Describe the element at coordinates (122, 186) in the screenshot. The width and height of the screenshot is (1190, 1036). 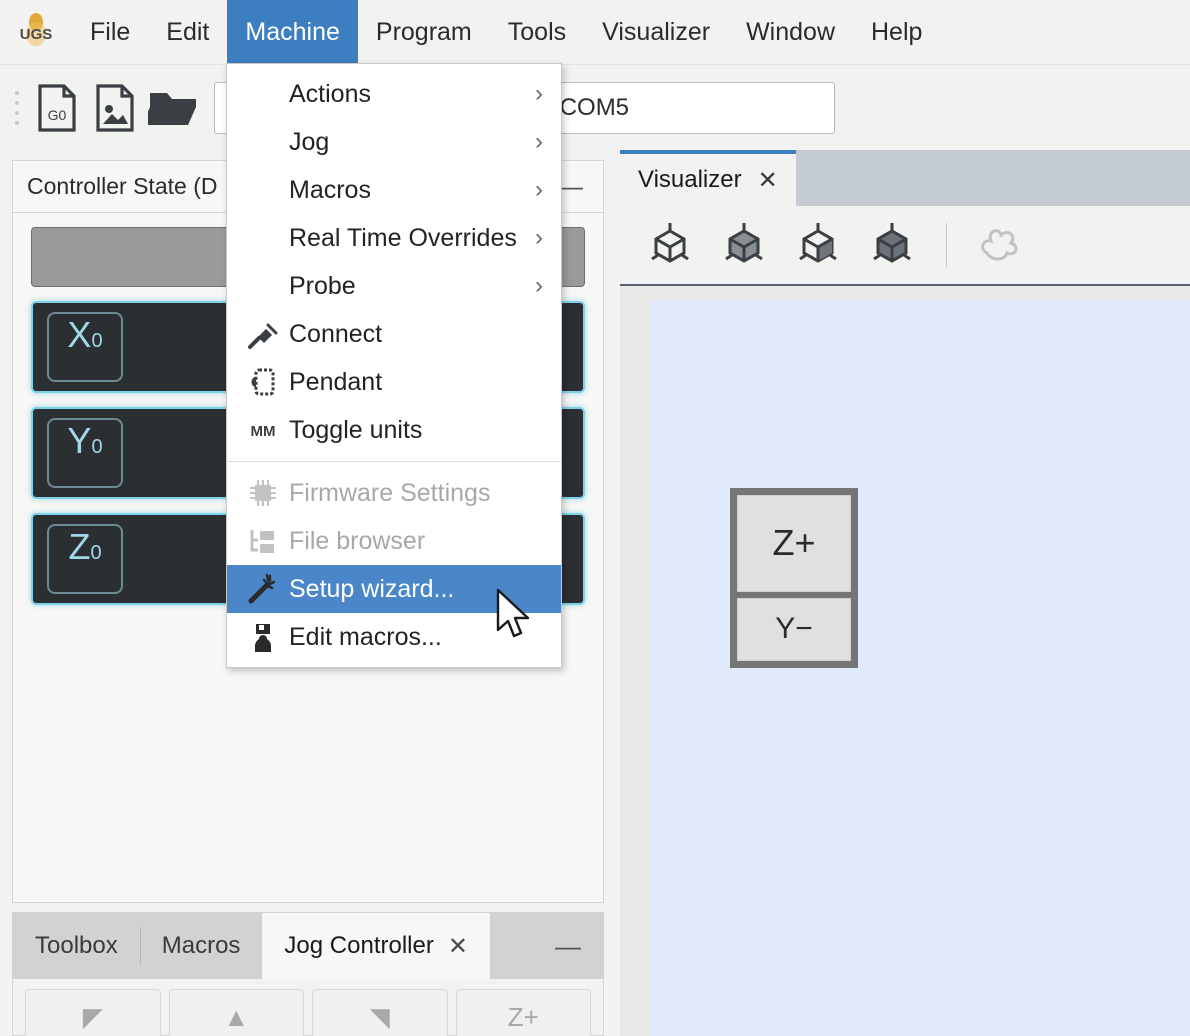
I see `controller-state-title: Controller State (D` at that location.